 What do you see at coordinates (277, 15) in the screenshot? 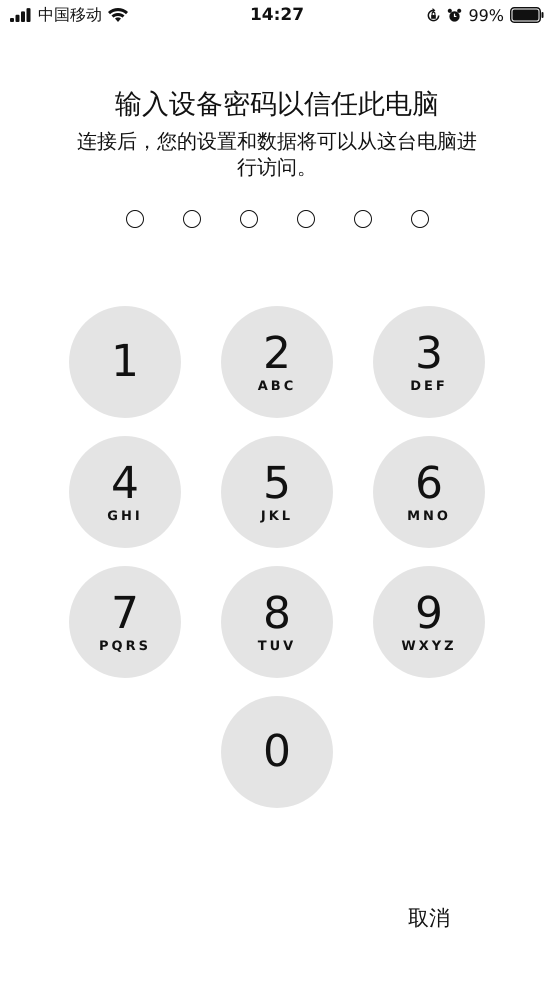
I see `status-time: 14:27` at bounding box center [277, 15].